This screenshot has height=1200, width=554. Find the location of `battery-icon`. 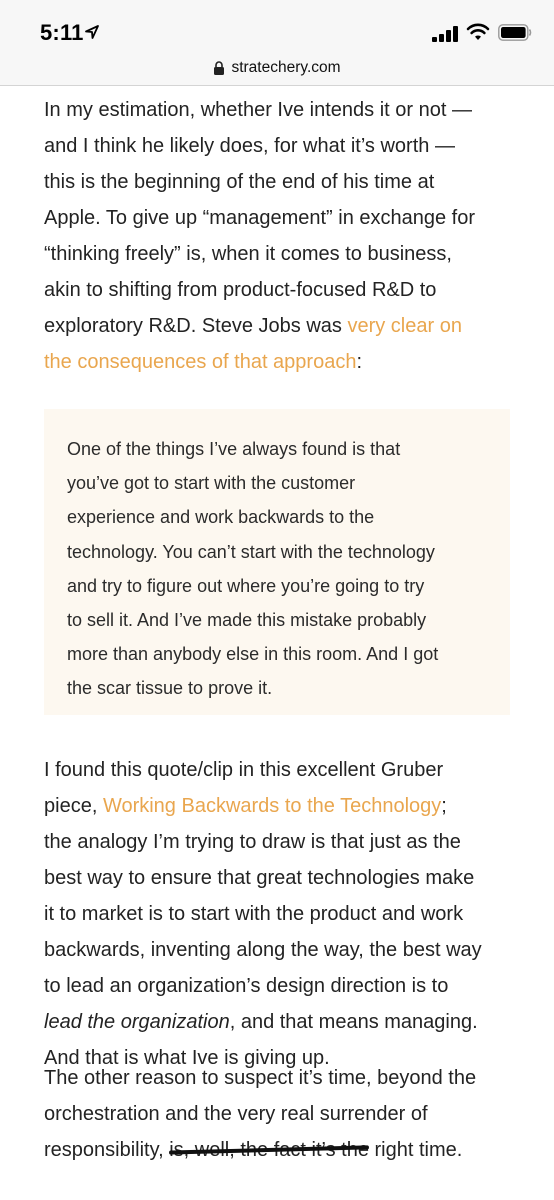

battery-icon is located at coordinates (515, 32).